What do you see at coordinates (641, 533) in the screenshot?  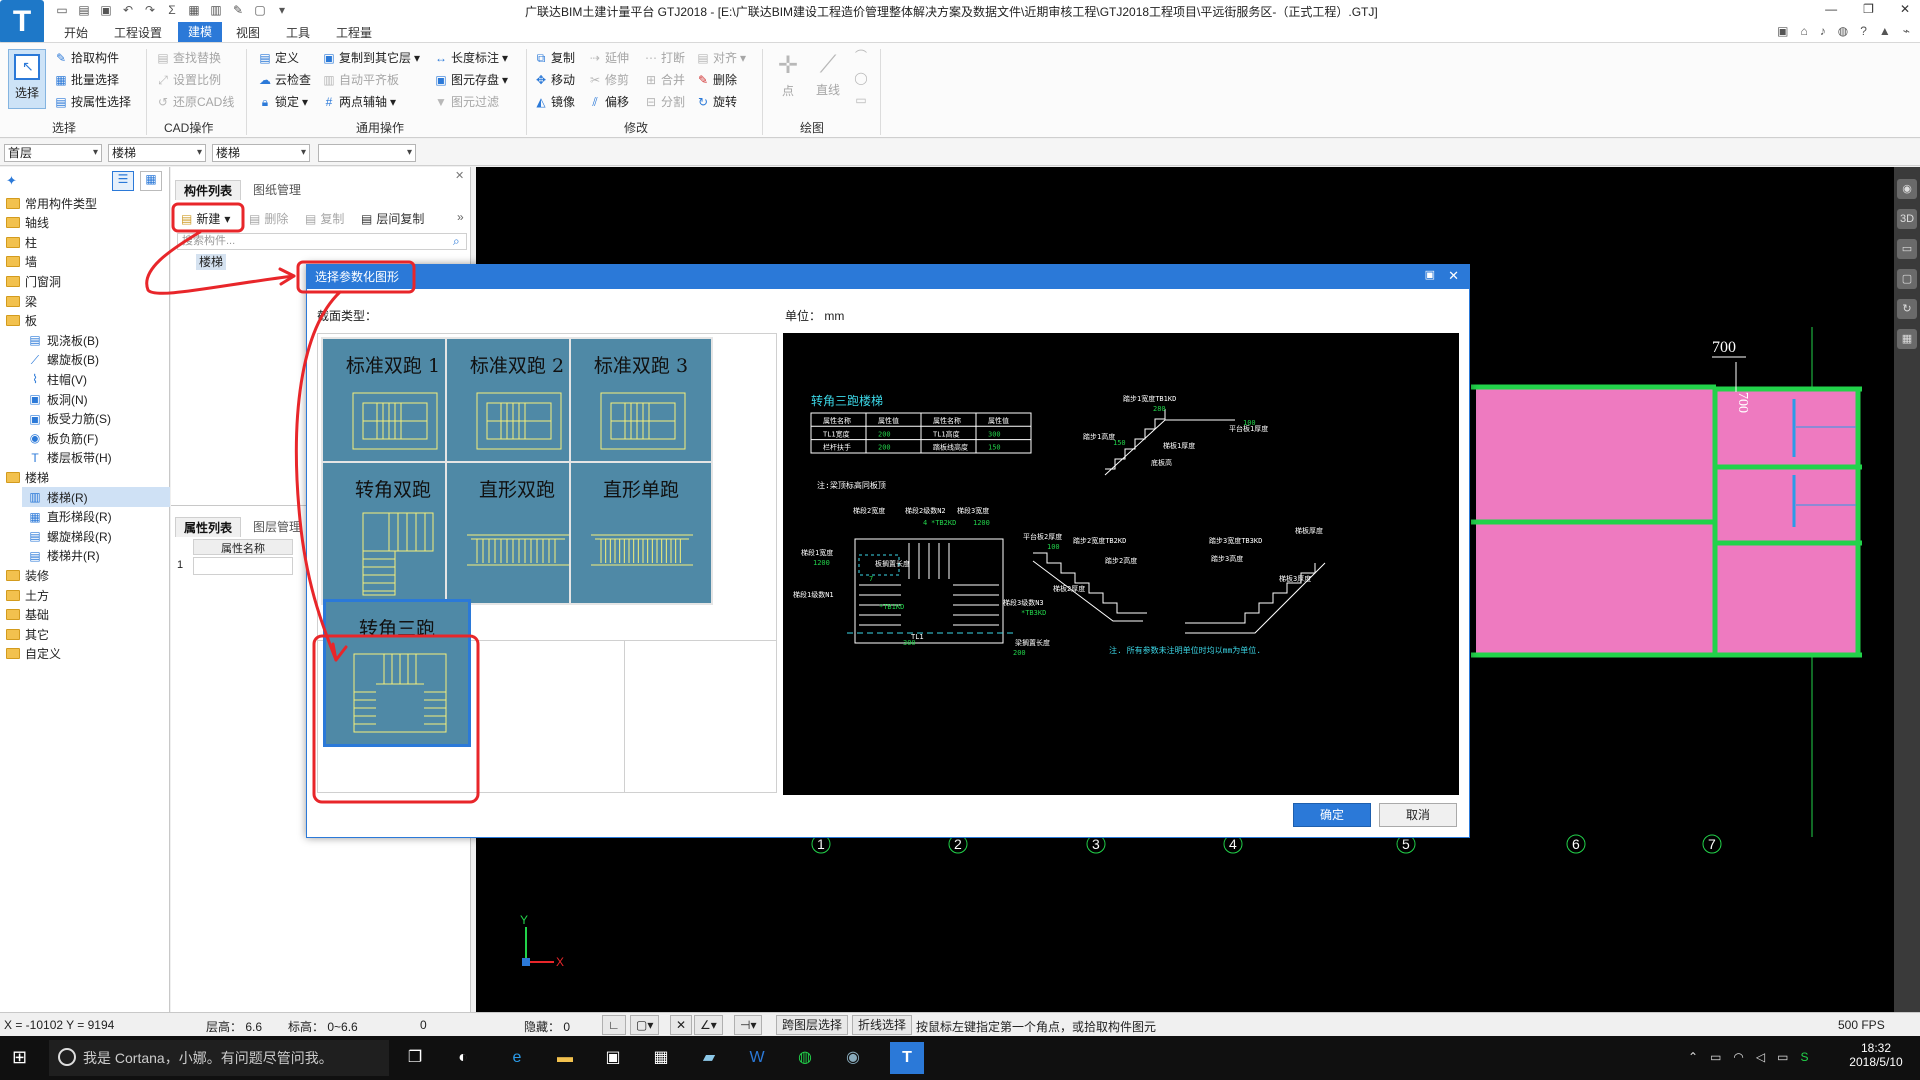 I see `shape-tile: 直形单跑` at bounding box center [641, 533].